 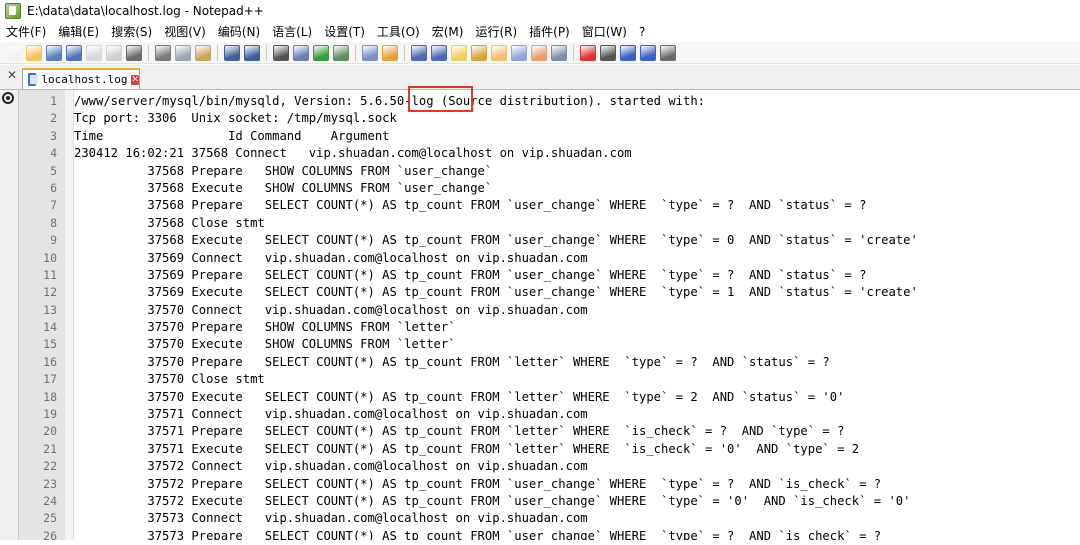 I want to click on close-x-icon: ✕, so click(x=12, y=75).